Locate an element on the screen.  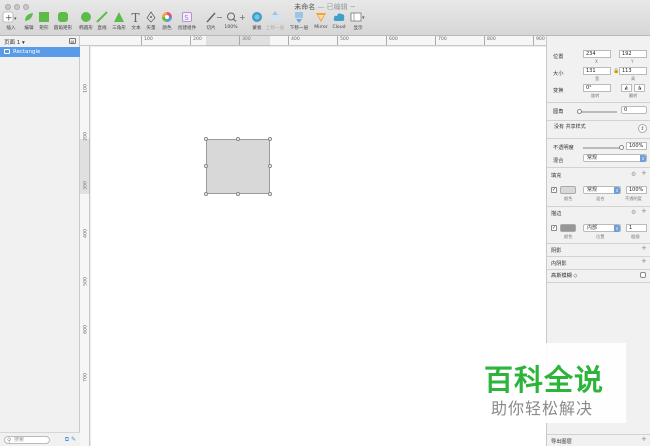
move-down-icon is located at coordinates (299, 17).